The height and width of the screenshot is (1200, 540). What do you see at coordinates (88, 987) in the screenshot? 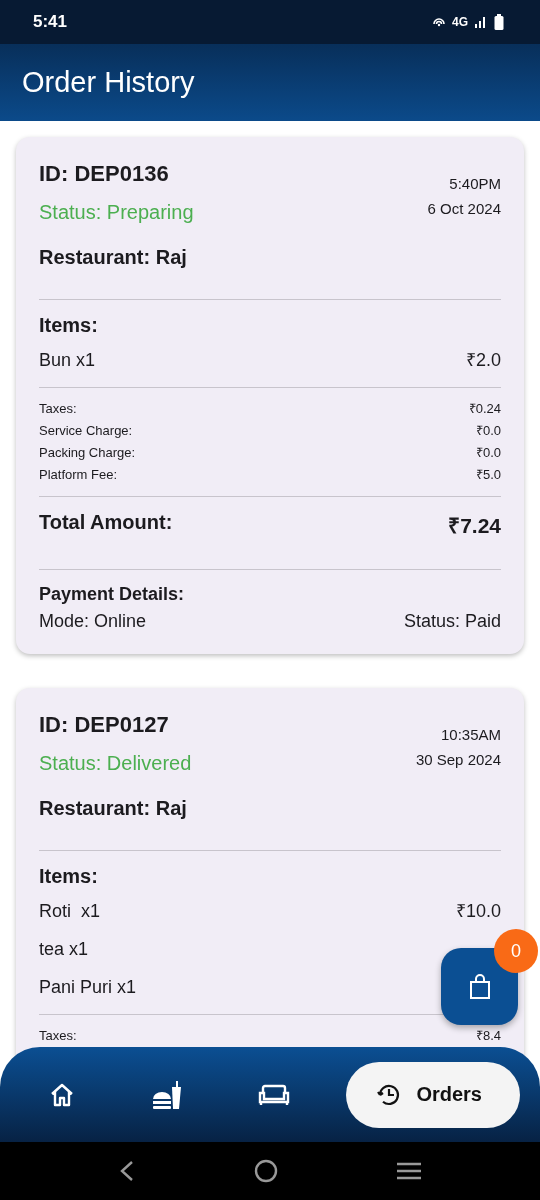
I see `item-name: Pani Puri x1` at bounding box center [88, 987].